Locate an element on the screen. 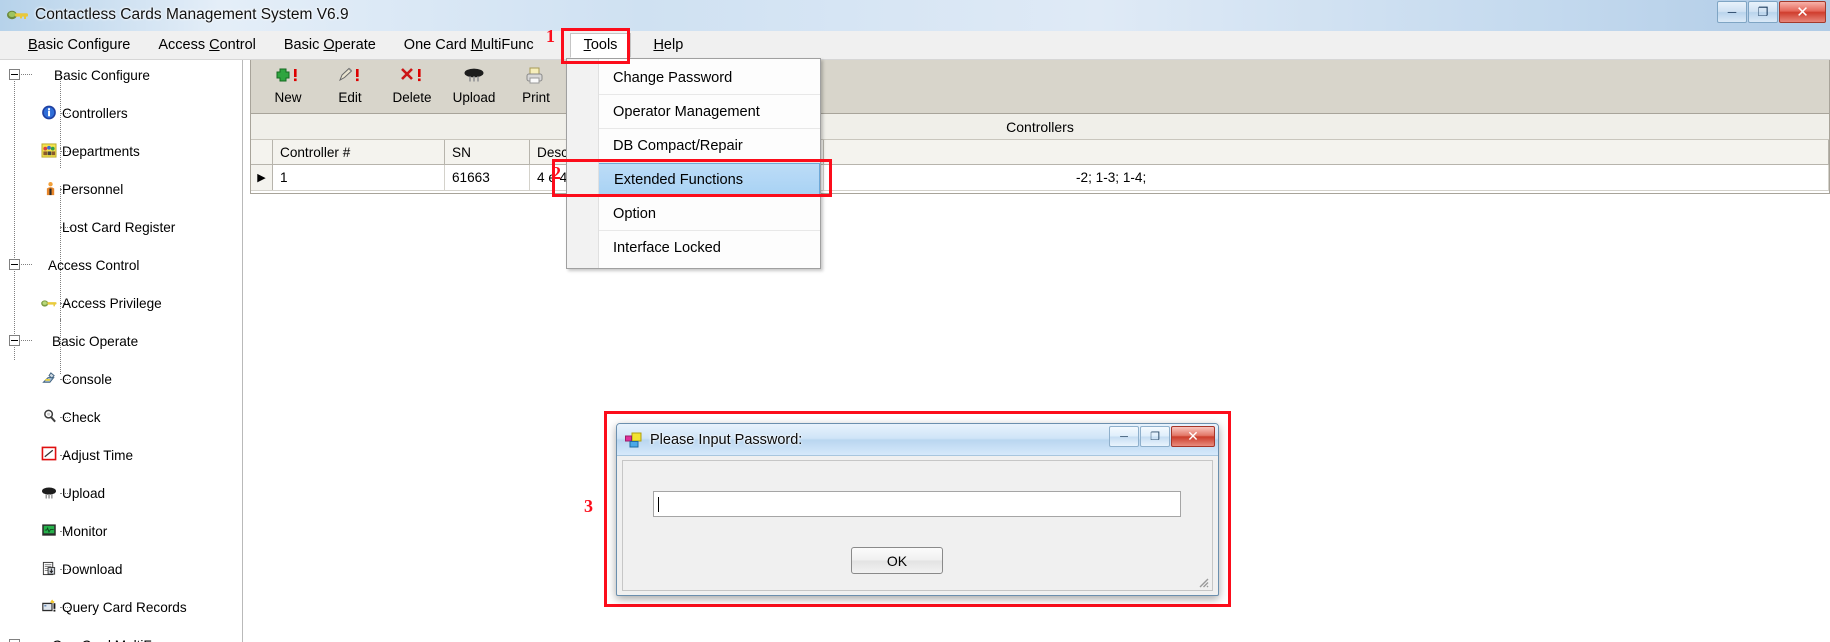 The height and width of the screenshot is (642, 1830). tree-node-basic-configure: Basic Configure is located at coordinates (121, 75).